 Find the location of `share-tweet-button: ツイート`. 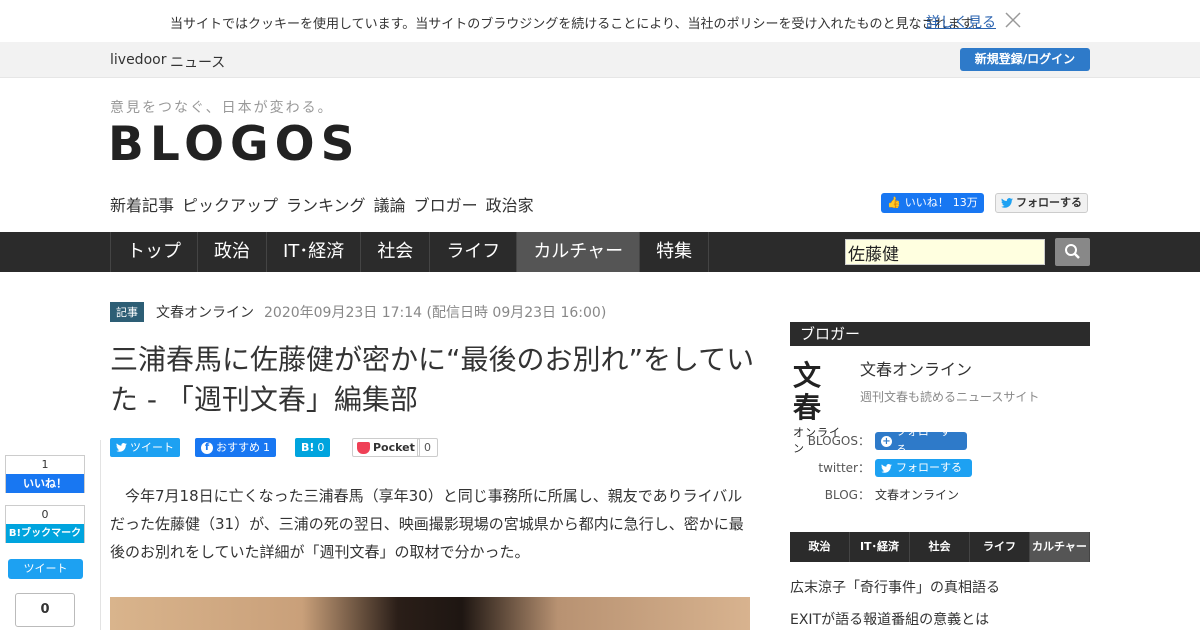

share-tweet-button: ツイート is located at coordinates (145, 447).